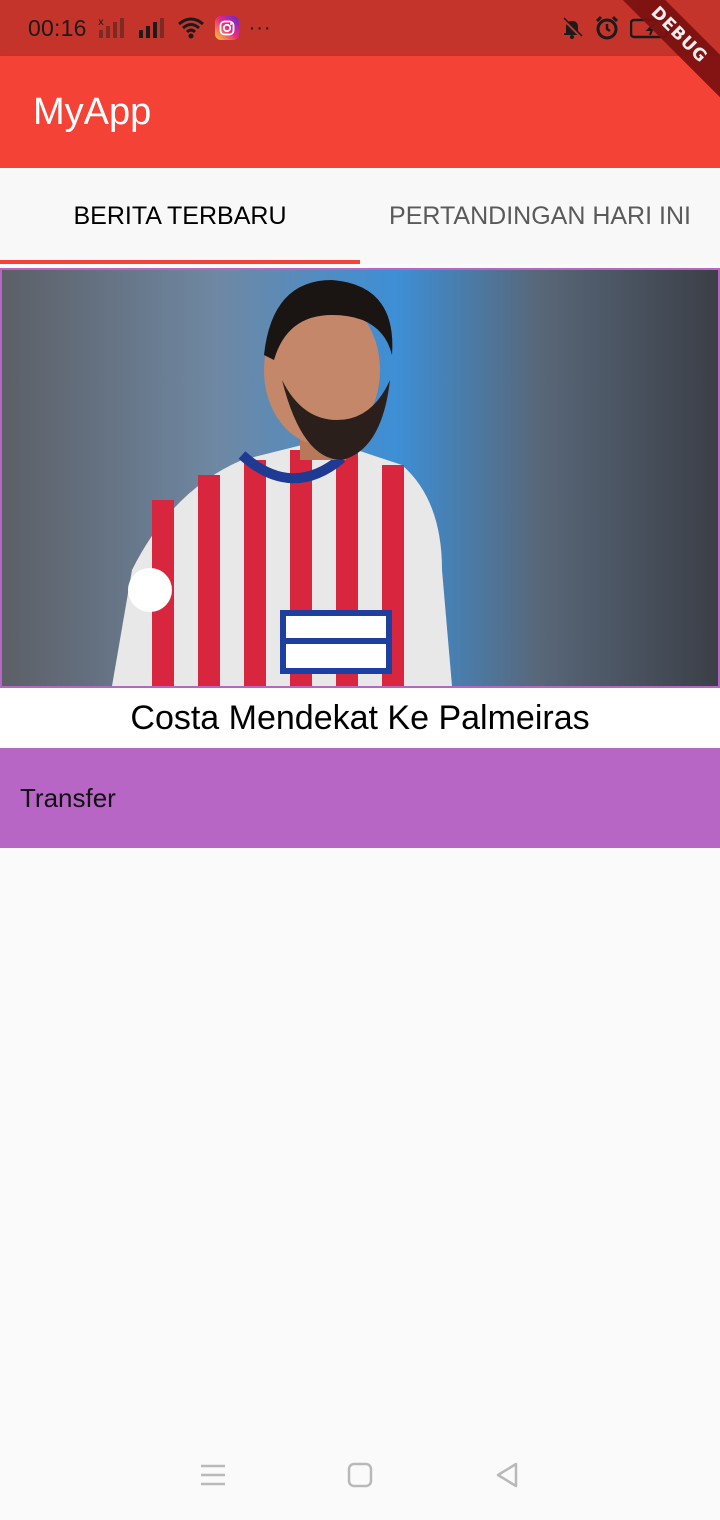 The image size is (720, 1520). I want to click on tab-bar: BERITA TERBARU PERTANDINGAN HARI INI, so click(360, 216).